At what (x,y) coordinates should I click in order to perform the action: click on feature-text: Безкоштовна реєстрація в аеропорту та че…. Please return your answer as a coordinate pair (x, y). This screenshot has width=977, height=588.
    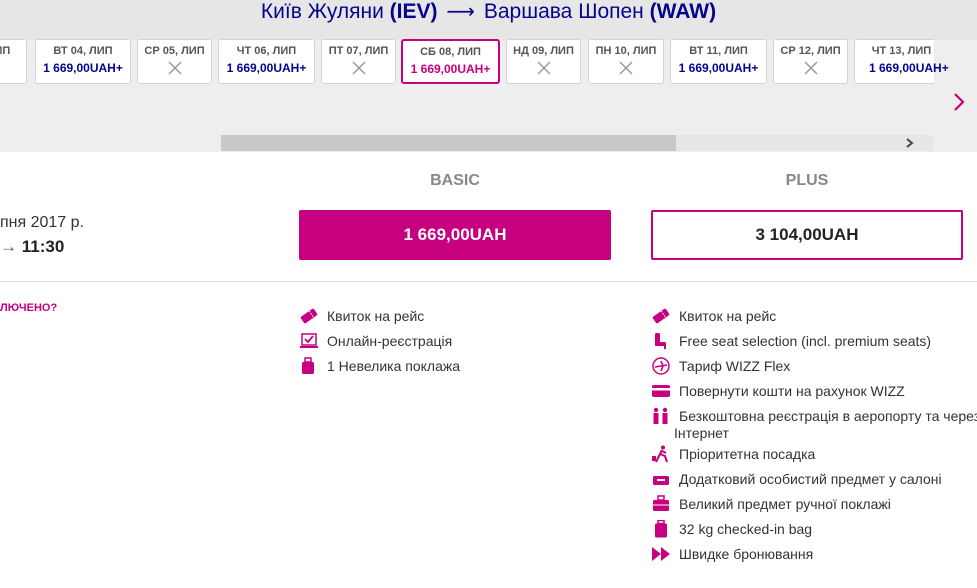
    Looking at the image, I should click on (828, 416).